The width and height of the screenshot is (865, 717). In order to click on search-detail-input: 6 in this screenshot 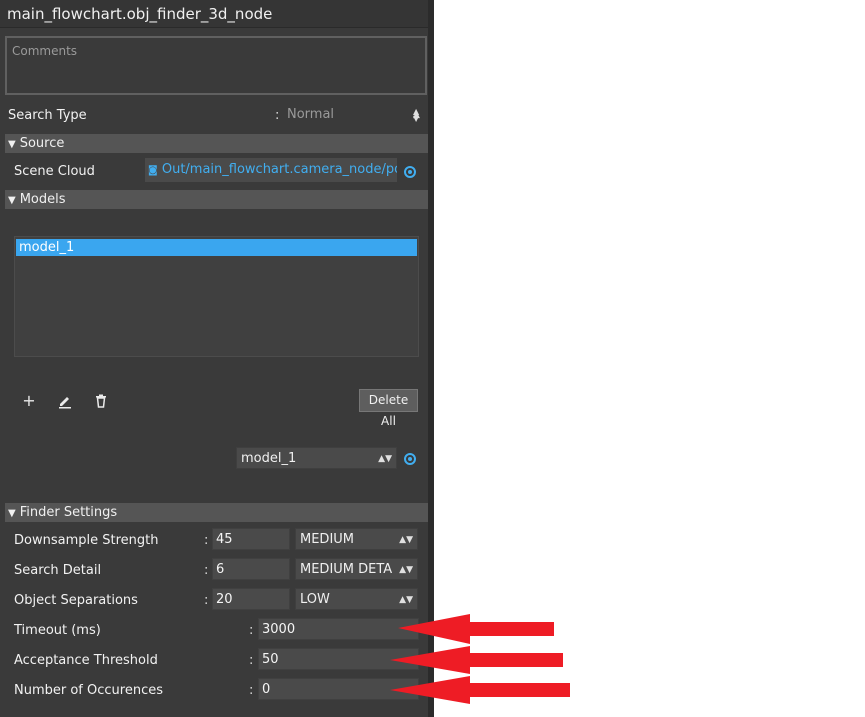, I will do `click(251, 569)`.